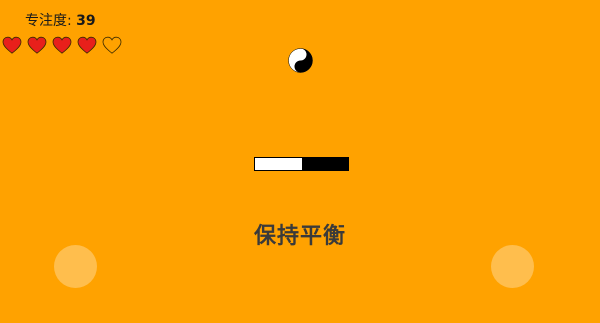 The image size is (600, 323). What do you see at coordinates (512, 266) in the screenshot?
I see `right-touch-button` at bounding box center [512, 266].